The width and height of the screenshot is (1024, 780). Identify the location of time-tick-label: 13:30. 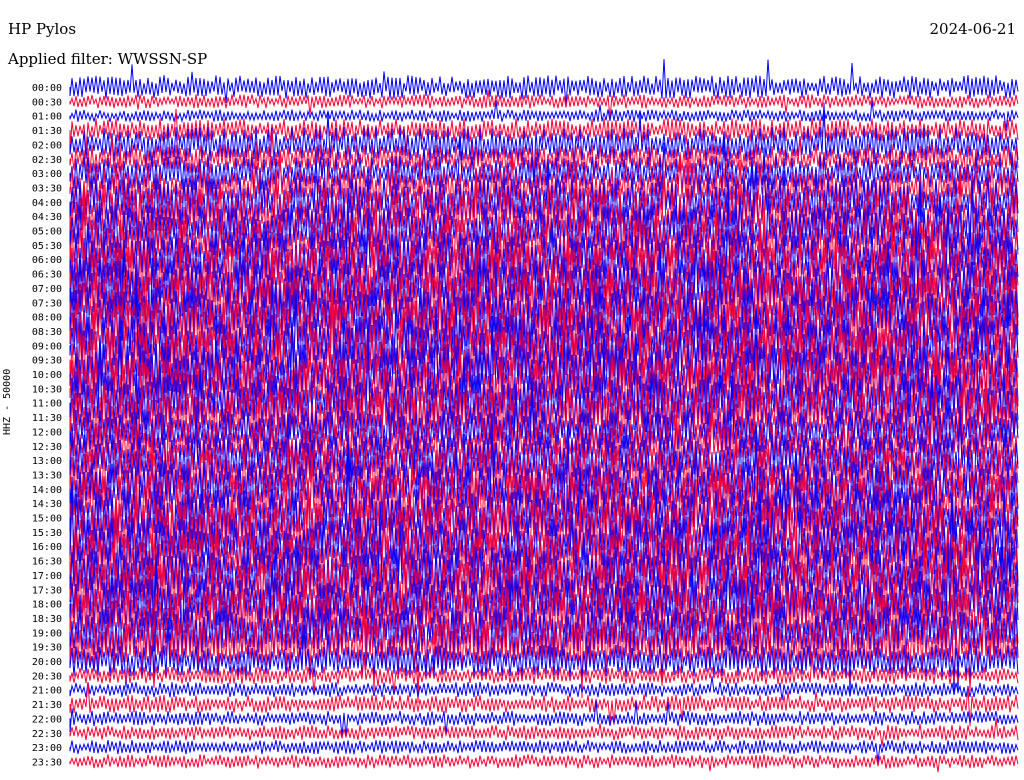
(47, 475).